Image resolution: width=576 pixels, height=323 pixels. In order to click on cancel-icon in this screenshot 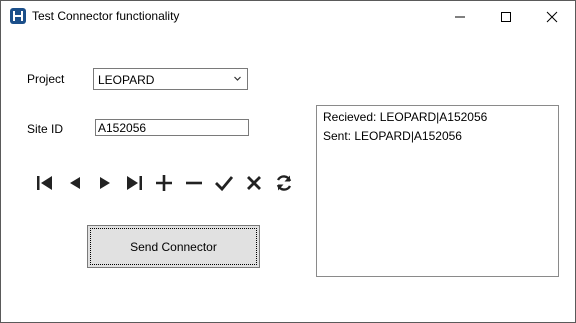, I will do `click(254, 183)`.